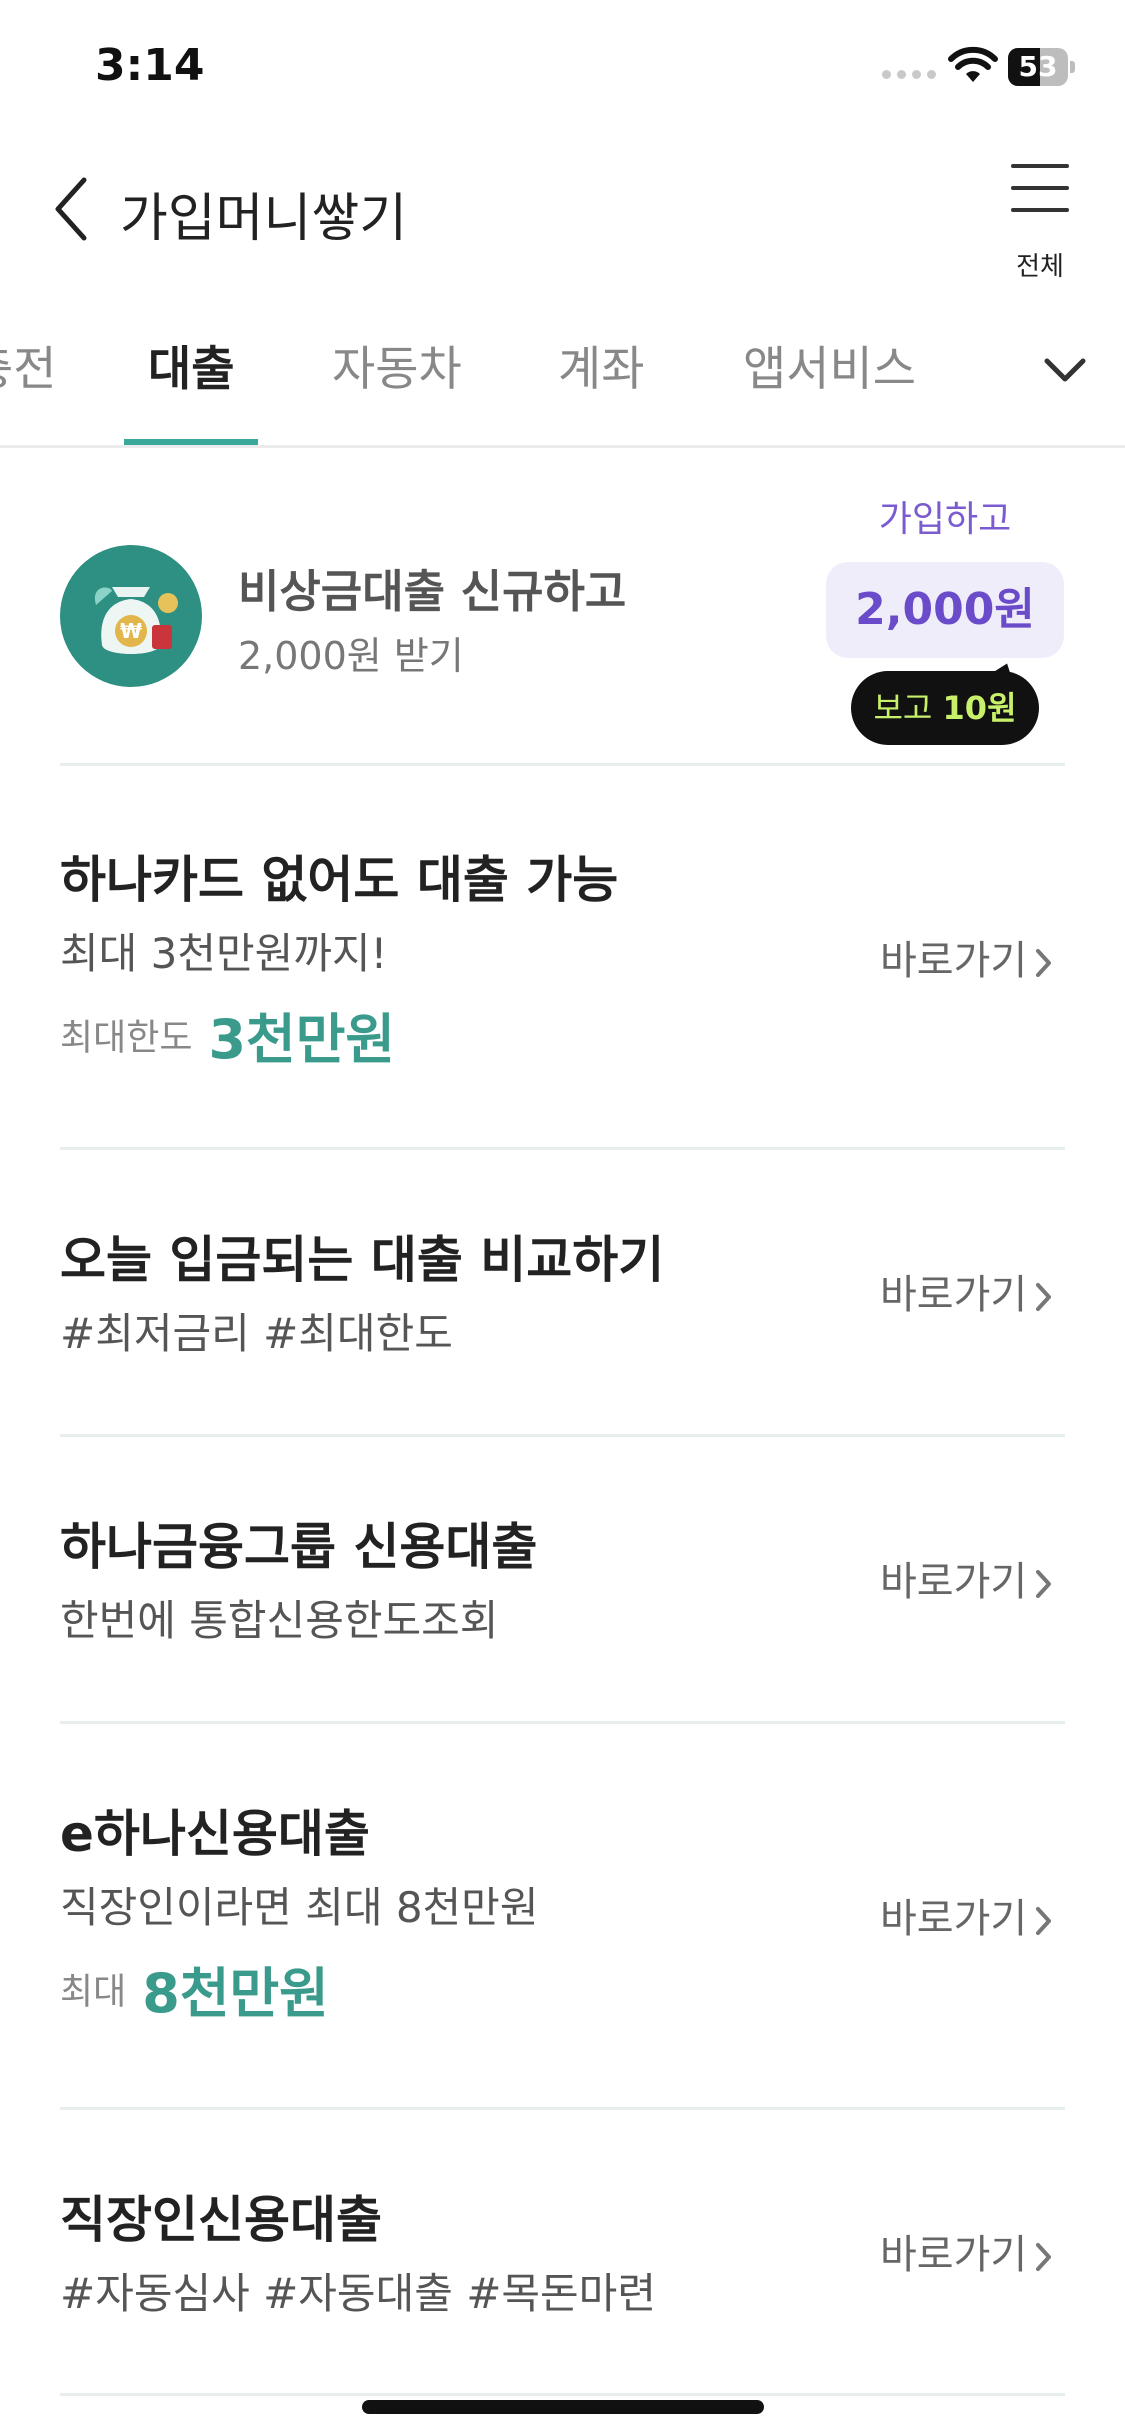 The height and width of the screenshot is (2436, 1125). Describe the element at coordinates (1065, 370) in the screenshot. I see `chevron-down-icon` at that location.